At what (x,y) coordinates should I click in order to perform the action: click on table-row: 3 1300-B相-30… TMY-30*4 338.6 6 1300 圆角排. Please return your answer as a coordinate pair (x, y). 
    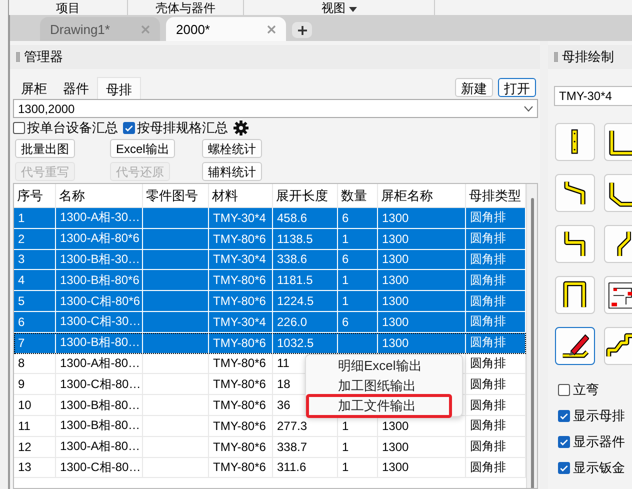
    Looking at the image, I should click on (270, 260).